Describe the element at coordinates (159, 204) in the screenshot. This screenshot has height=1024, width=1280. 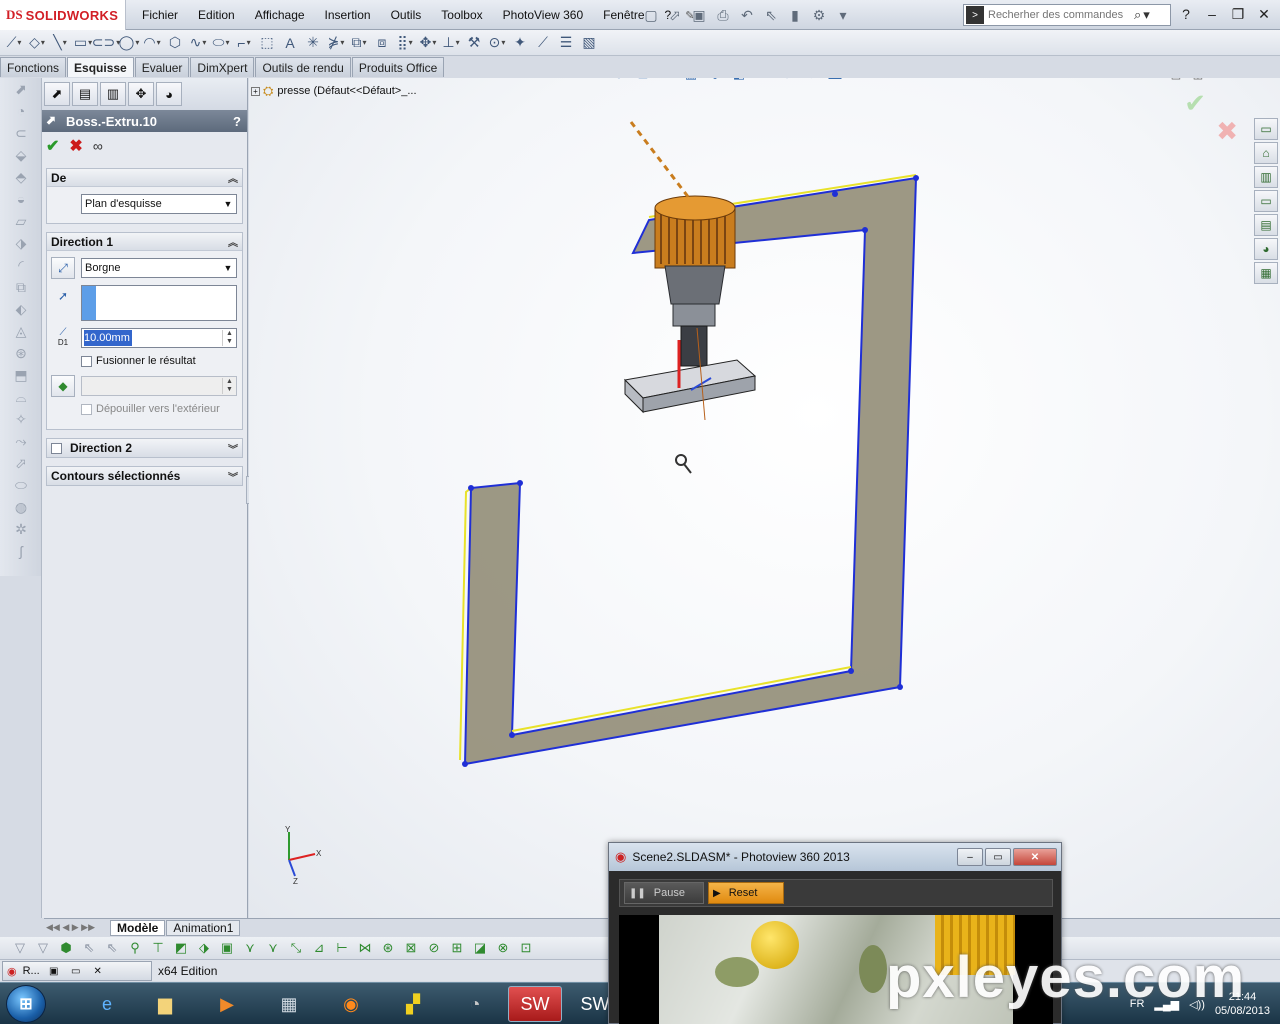
I see `from-select: Plan d'esquisse ▼` at that location.